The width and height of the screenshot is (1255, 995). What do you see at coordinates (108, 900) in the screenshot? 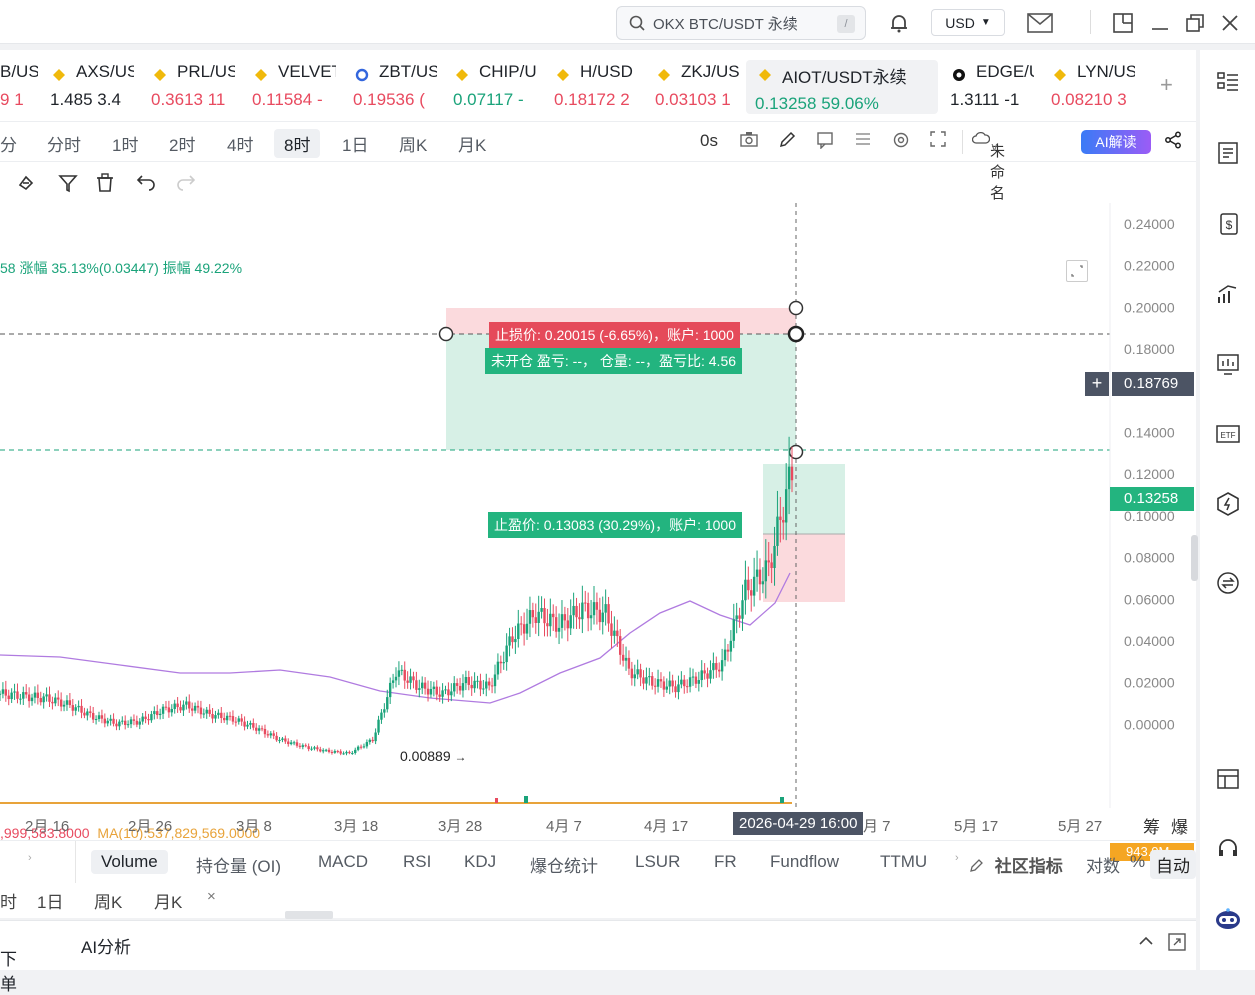
I see `sub-period-item: 周K` at bounding box center [108, 900].